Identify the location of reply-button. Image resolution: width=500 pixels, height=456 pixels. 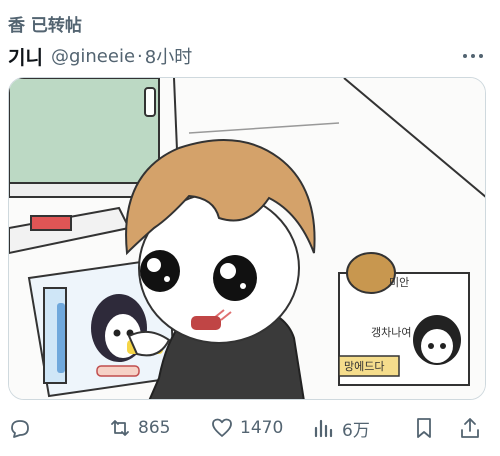
(20, 428).